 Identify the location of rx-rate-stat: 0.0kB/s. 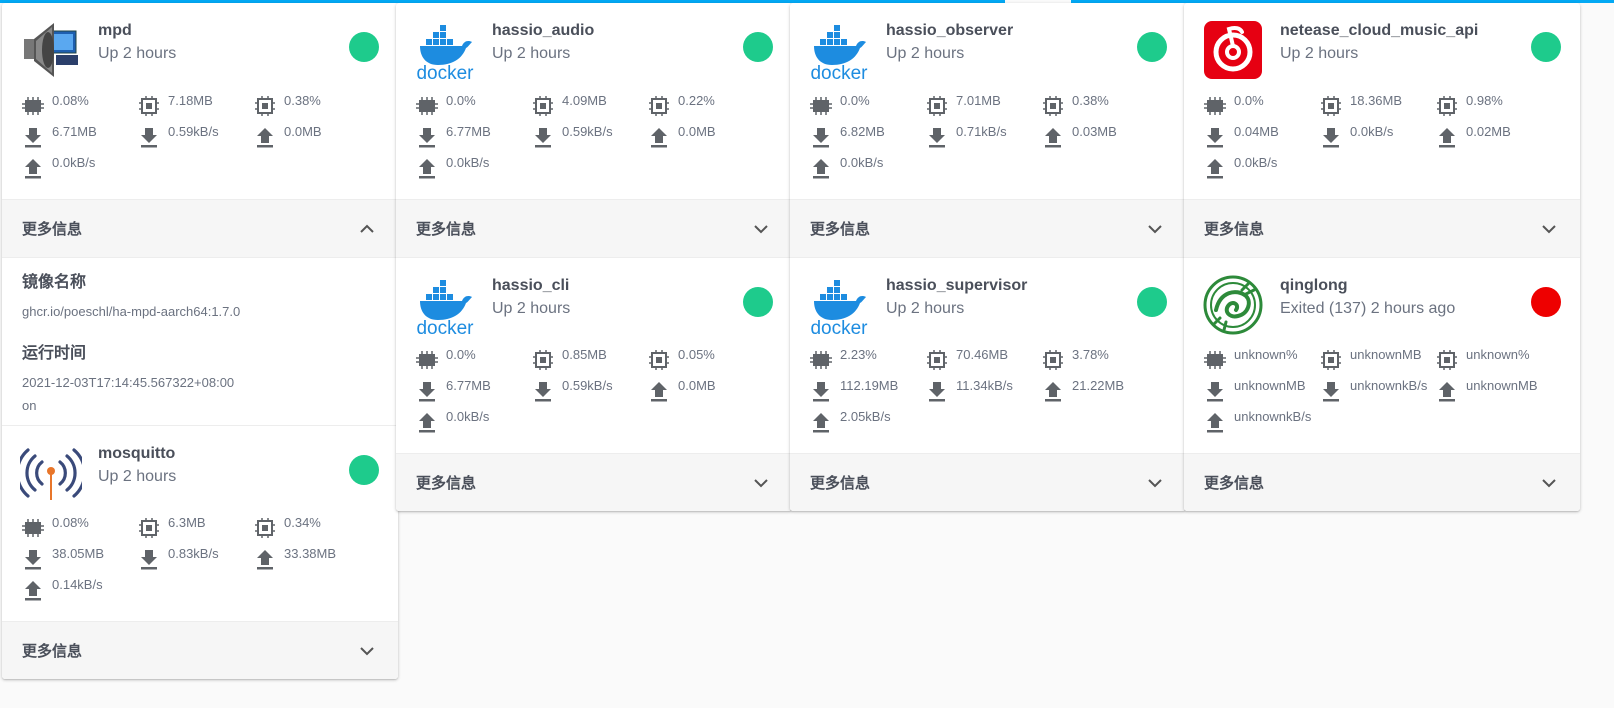
(1356, 136).